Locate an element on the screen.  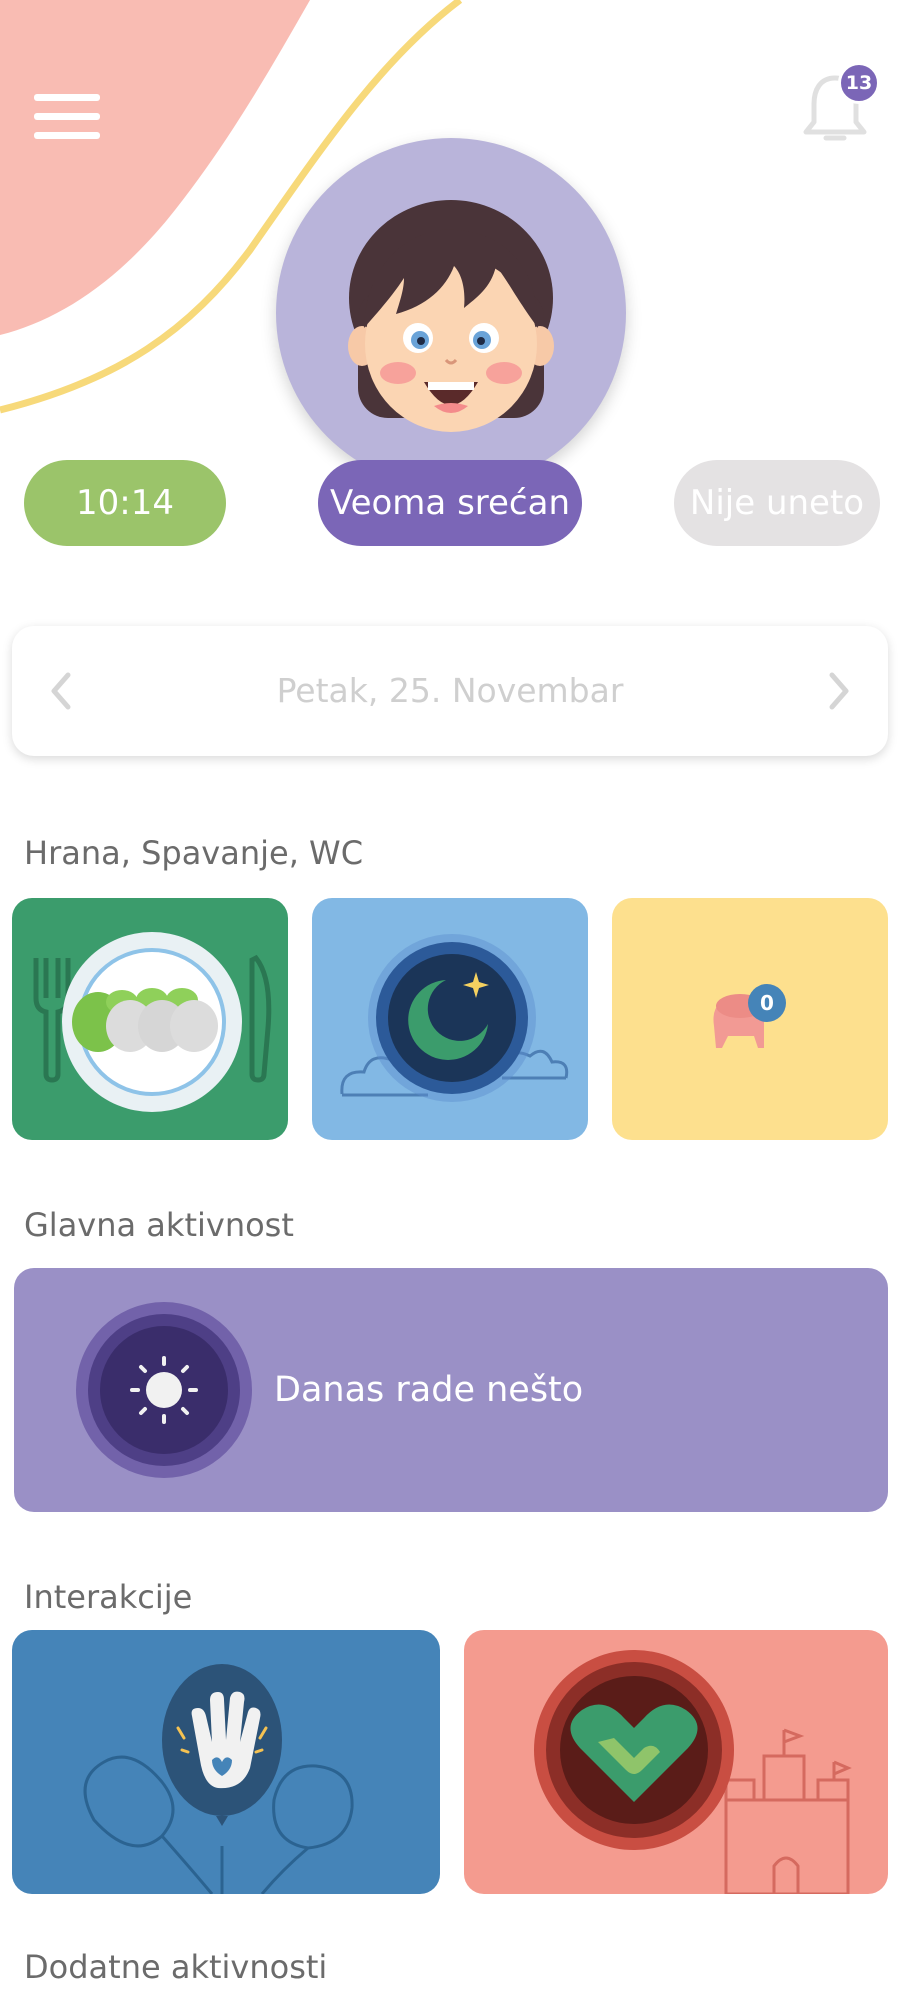
time-value: 10:14 is located at coordinates (125, 503).